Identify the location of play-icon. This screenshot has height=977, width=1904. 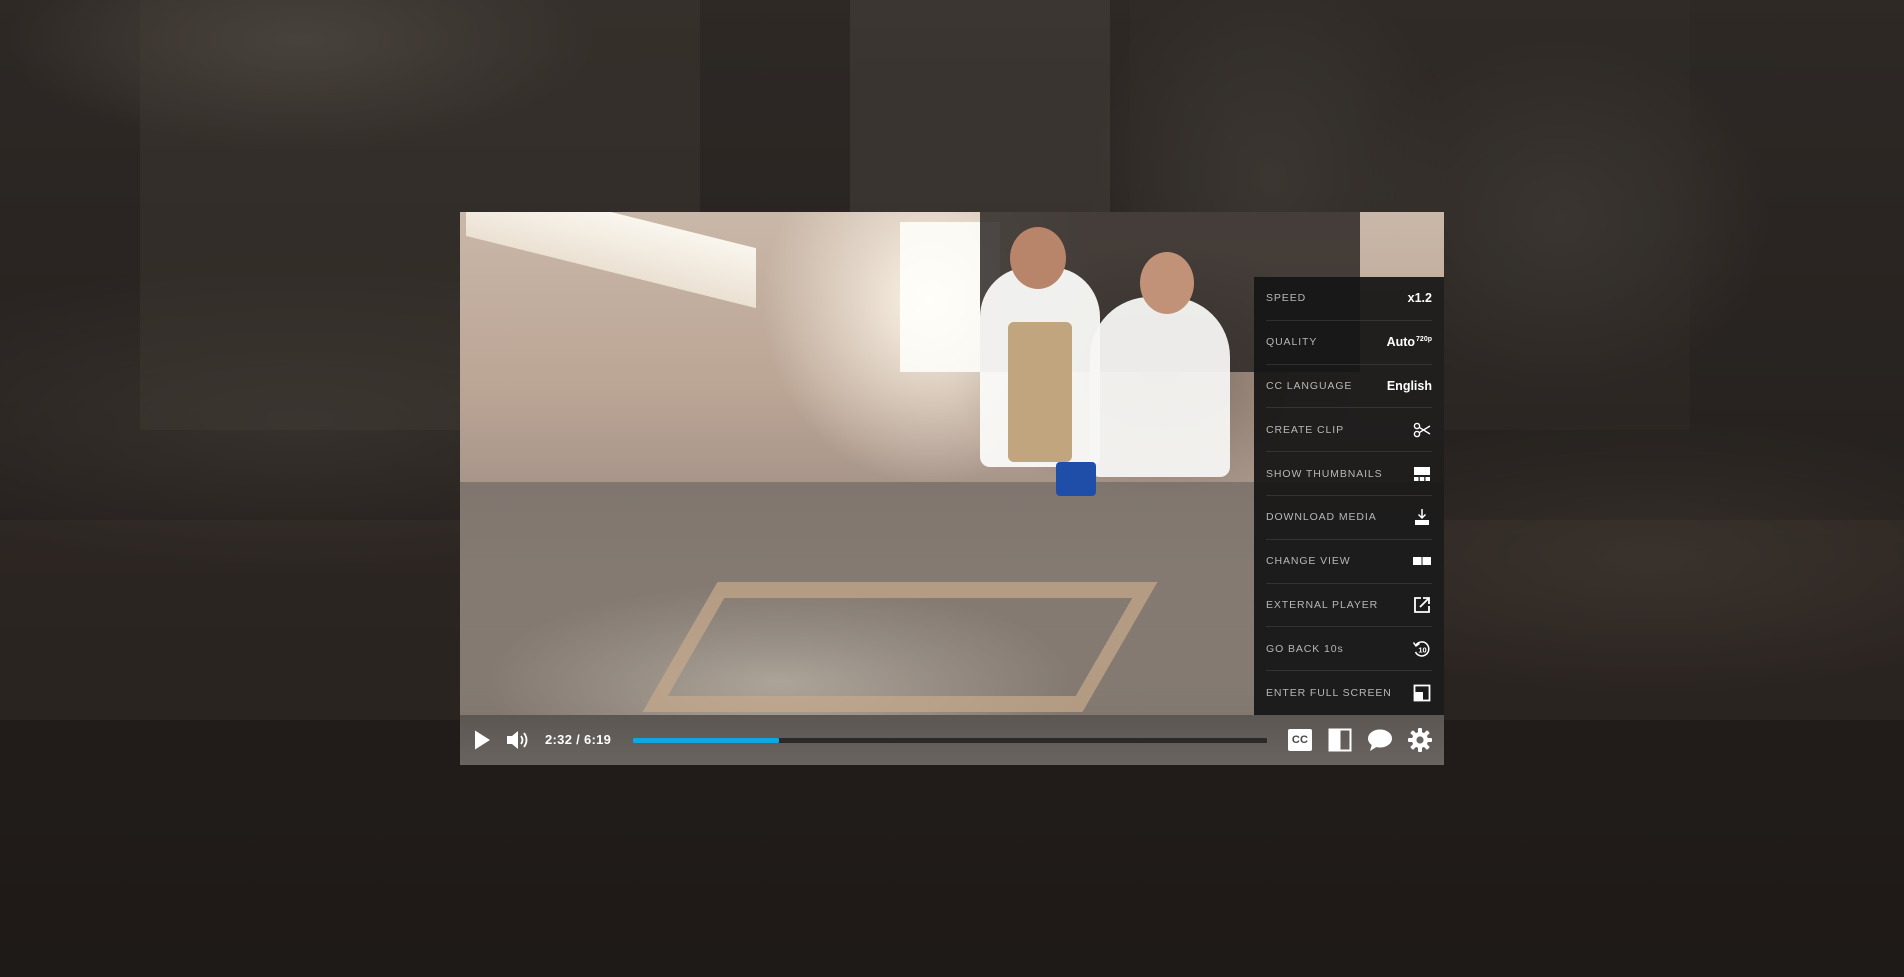
(482, 740).